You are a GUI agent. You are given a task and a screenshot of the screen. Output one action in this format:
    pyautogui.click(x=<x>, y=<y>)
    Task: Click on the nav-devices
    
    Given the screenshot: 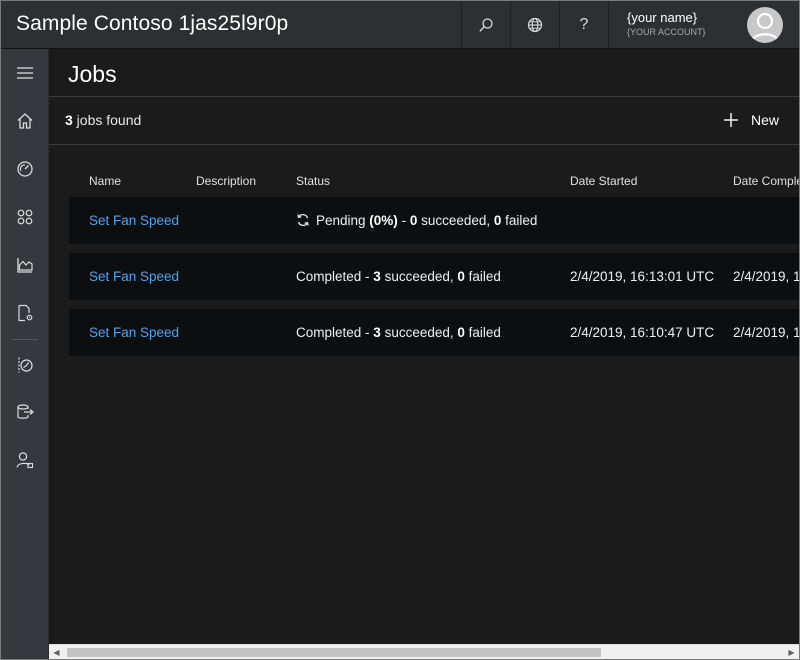 What is the action you would take?
    pyautogui.click(x=24, y=217)
    